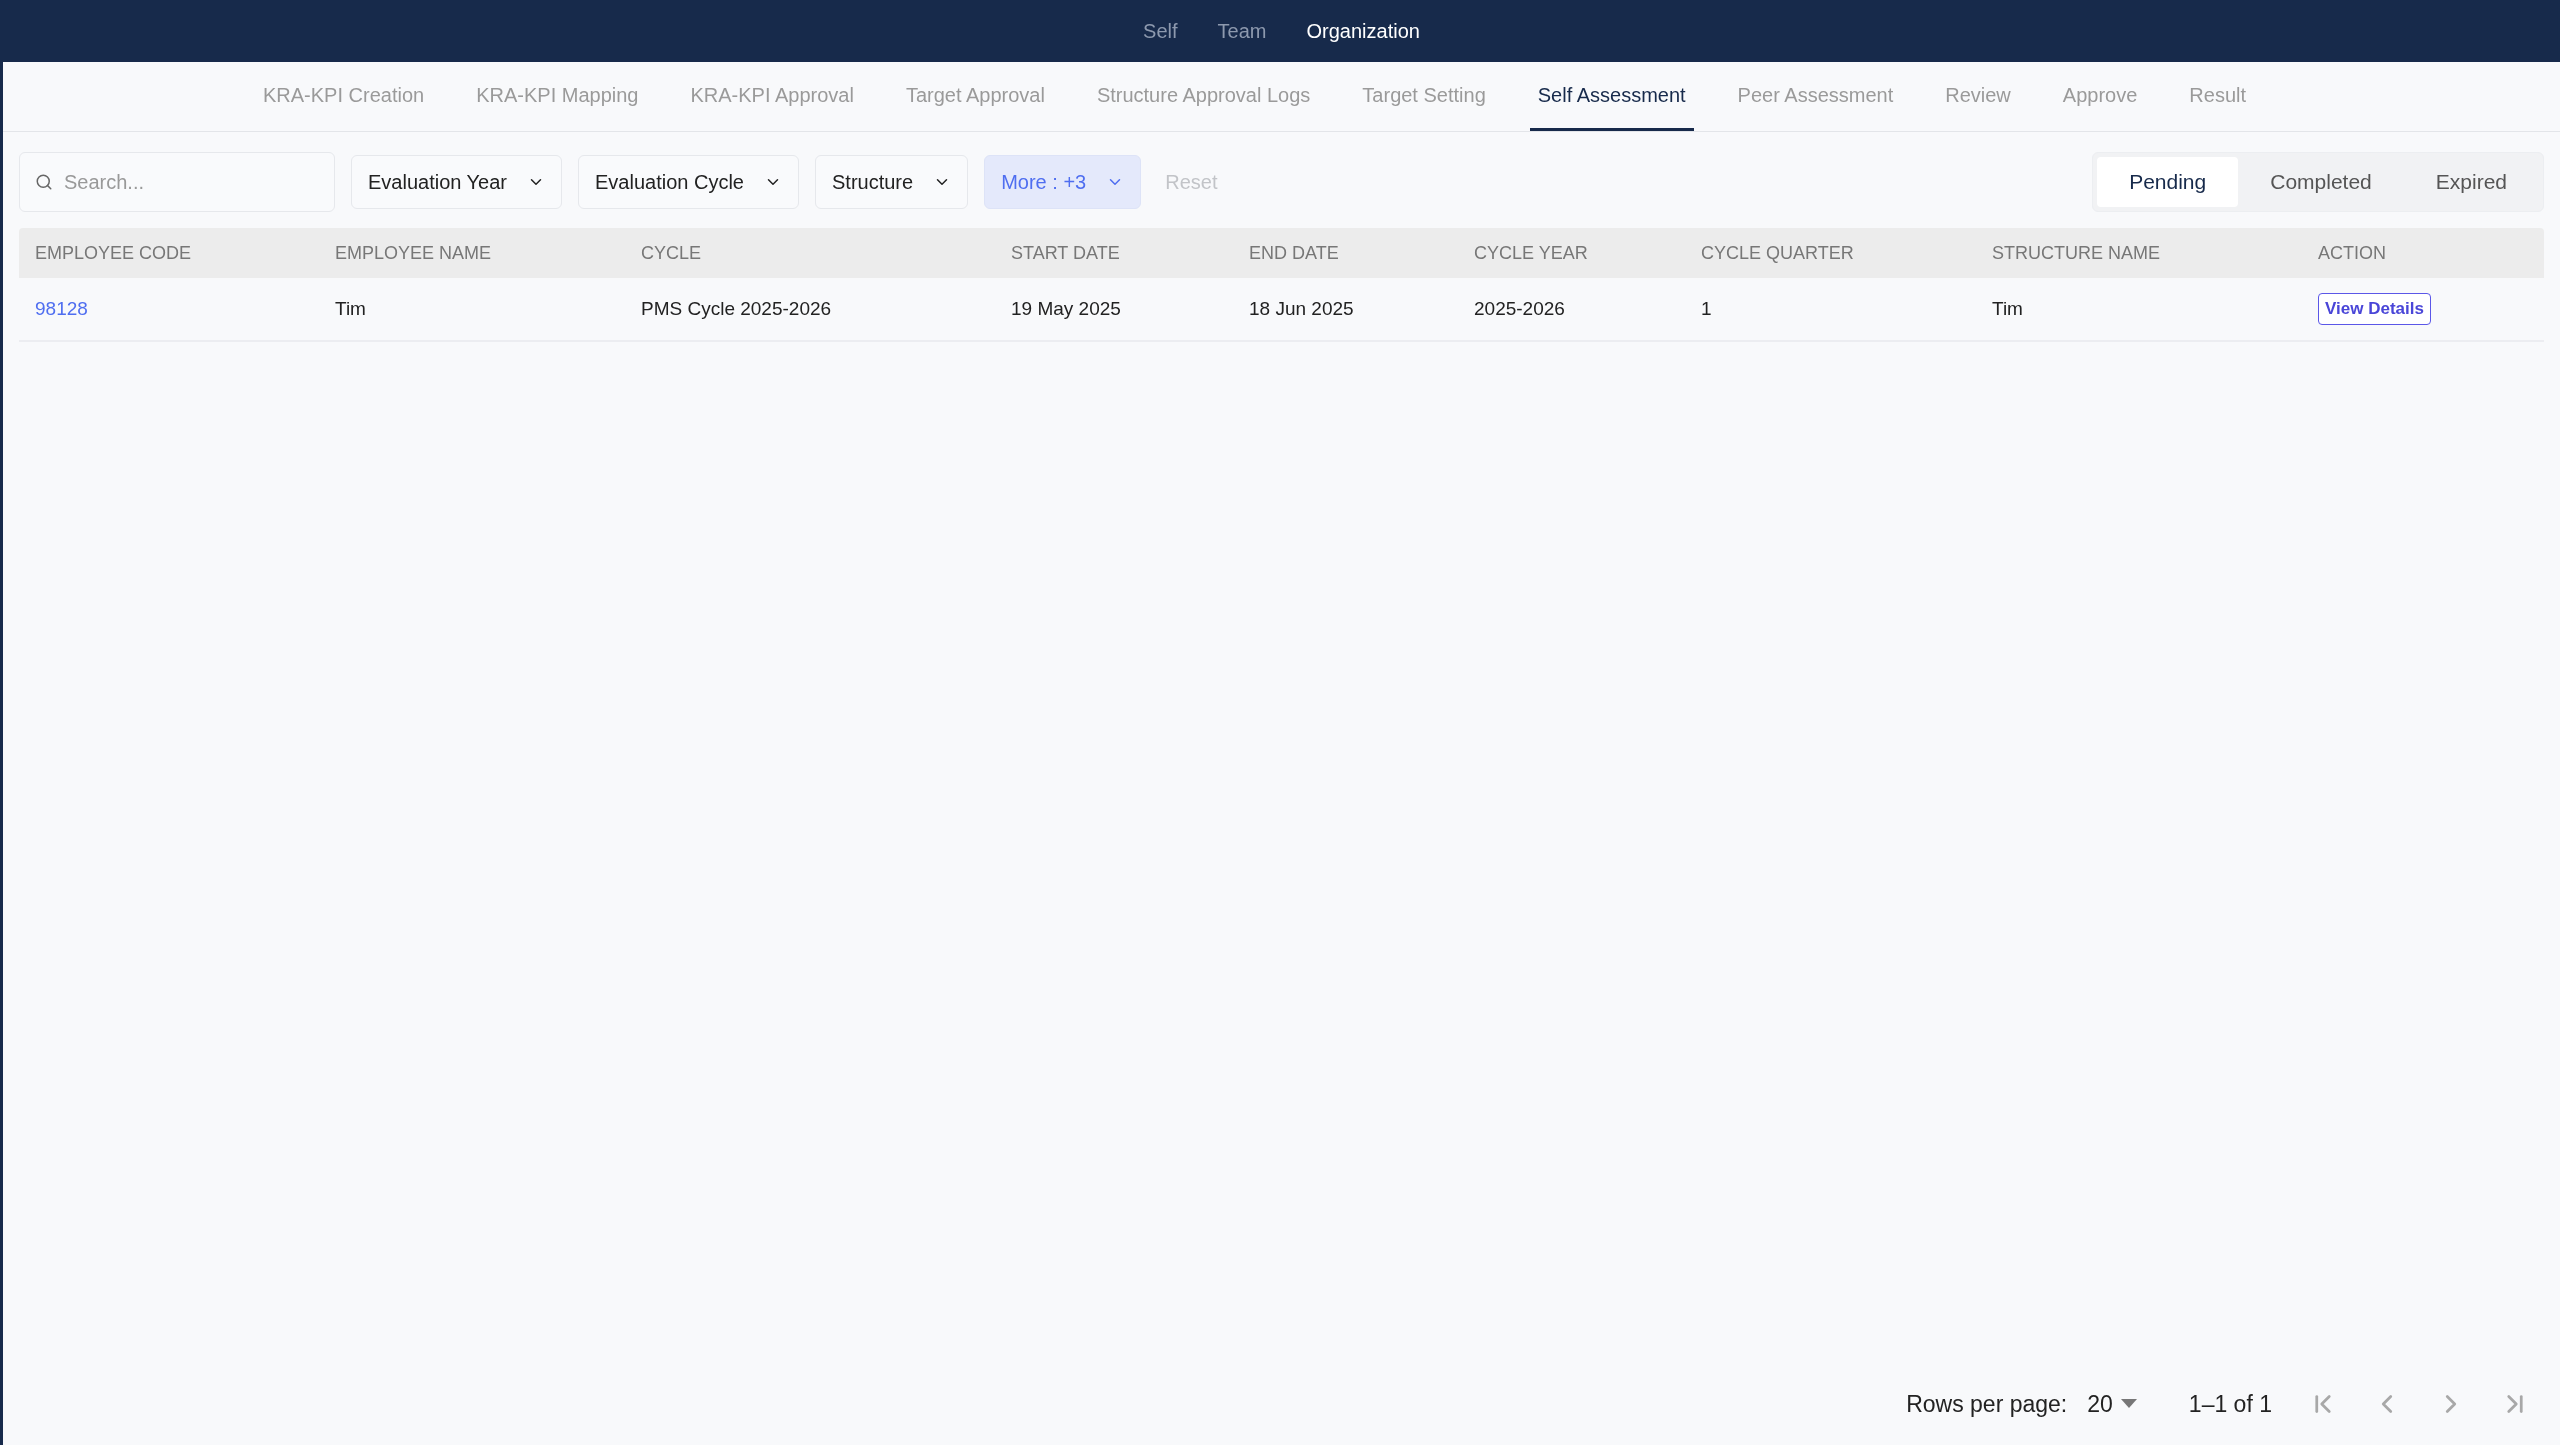 This screenshot has height=1445, width=2560. Describe the element at coordinates (2217, 96) in the screenshot. I see `tab: Result` at that location.